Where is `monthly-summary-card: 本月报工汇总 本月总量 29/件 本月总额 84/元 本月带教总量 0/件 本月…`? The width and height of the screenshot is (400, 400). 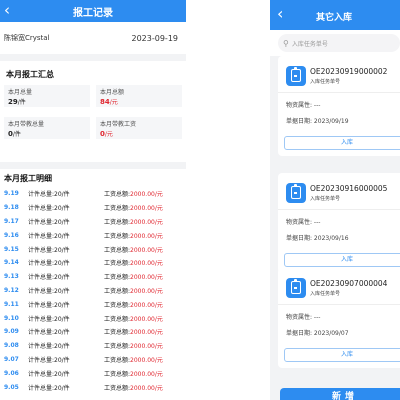
monthly-summary-card: 本月报工汇总 本月总量 29/件 本月总额 84/元 本月带教总量 0/件 本月… is located at coordinates (93, 111).